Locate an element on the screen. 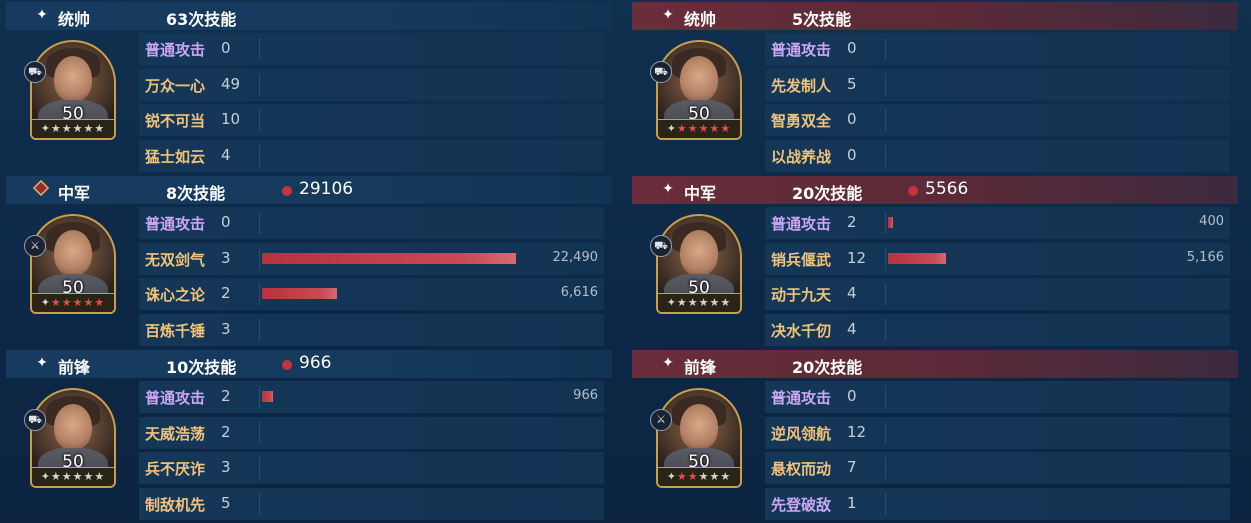 Image resolution: width=1251 pixels, height=523 pixels. skill-name: 决水千仞 is located at coordinates (801, 330).